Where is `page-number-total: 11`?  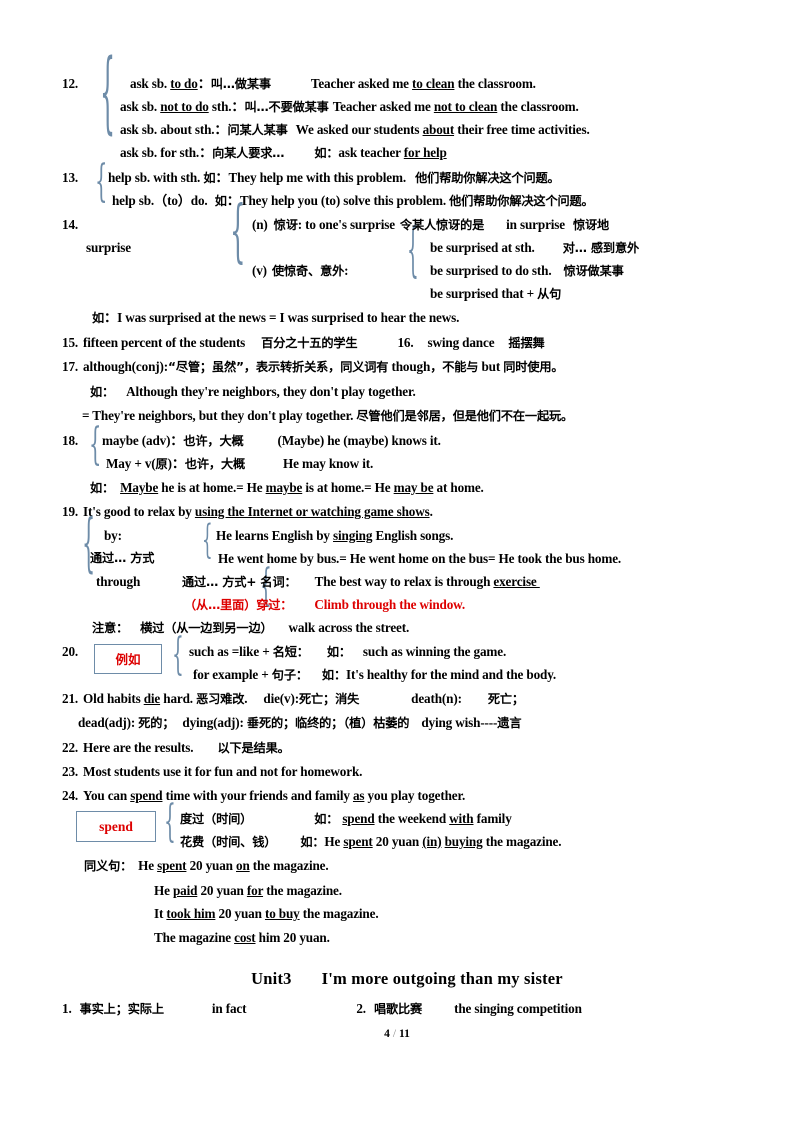
page-number-total: 11 is located at coordinates (404, 1034).